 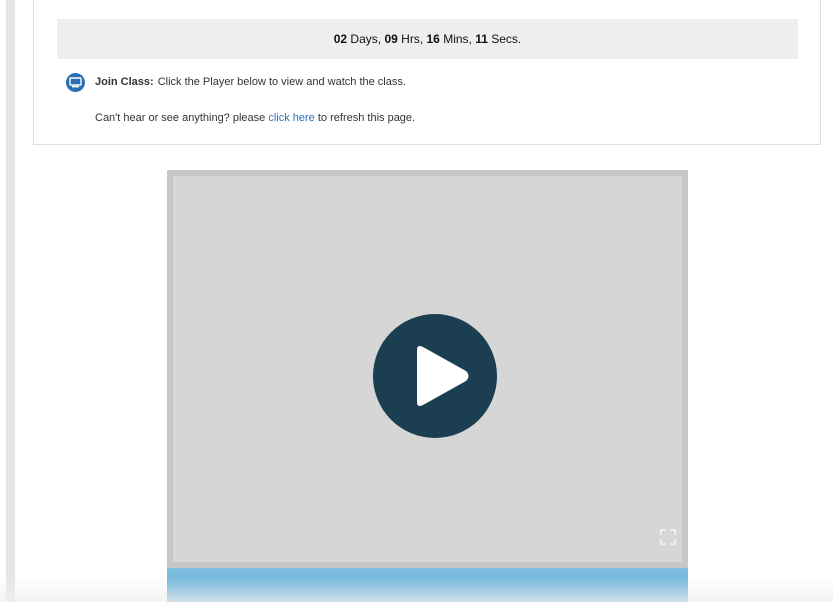 I want to click on play-button, so click(x=435, y=376).